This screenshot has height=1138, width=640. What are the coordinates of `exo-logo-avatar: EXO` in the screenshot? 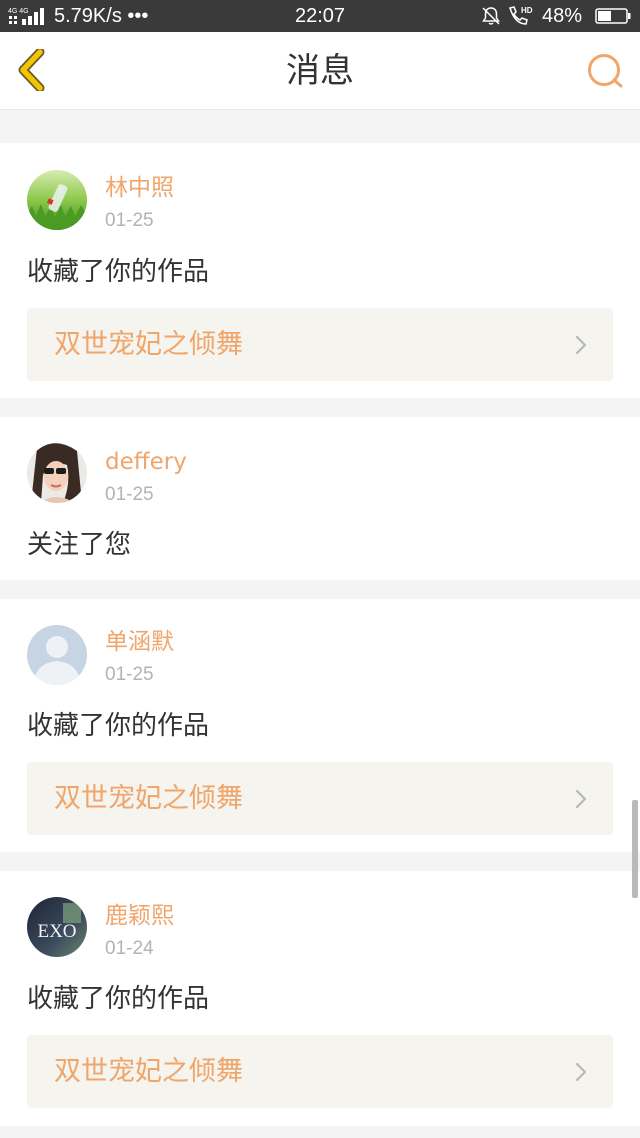 It's located at (57, 927).